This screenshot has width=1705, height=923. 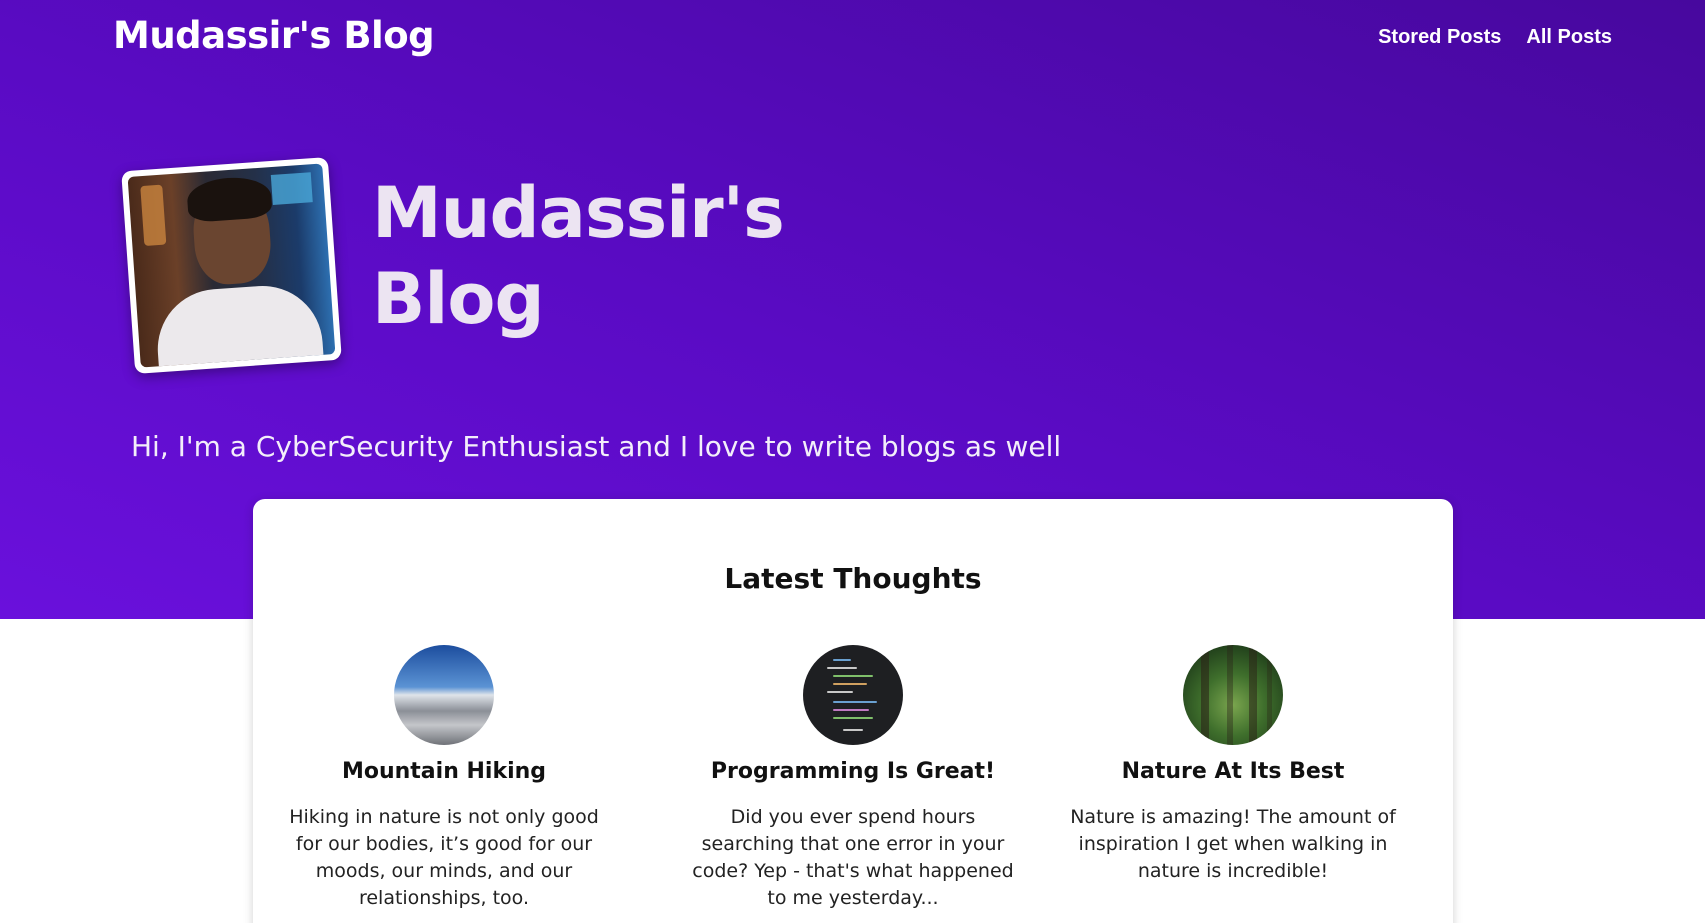 I want to click on latest-thoughts-heading: Latest Thoughts, so click(x=853, y=578).